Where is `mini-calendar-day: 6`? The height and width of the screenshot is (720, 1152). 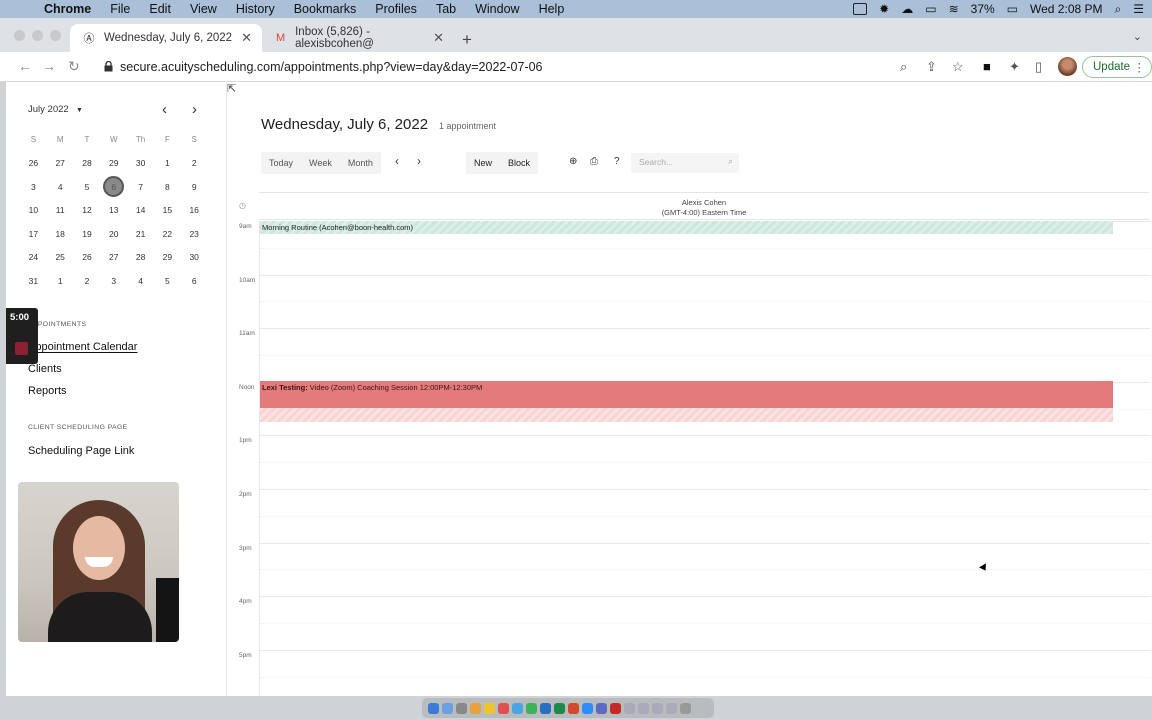
mini-calendar-day: 6 is located at coordinates (113, 187).